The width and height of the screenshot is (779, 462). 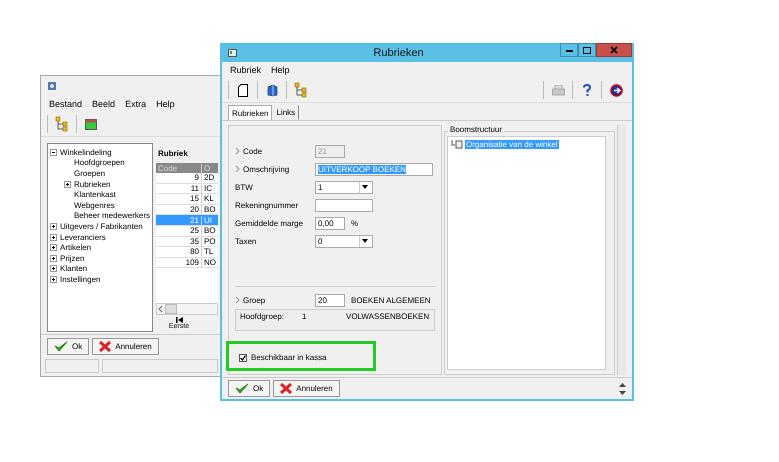 I want to click on table-cell: 80, so click(x=179, y=251).